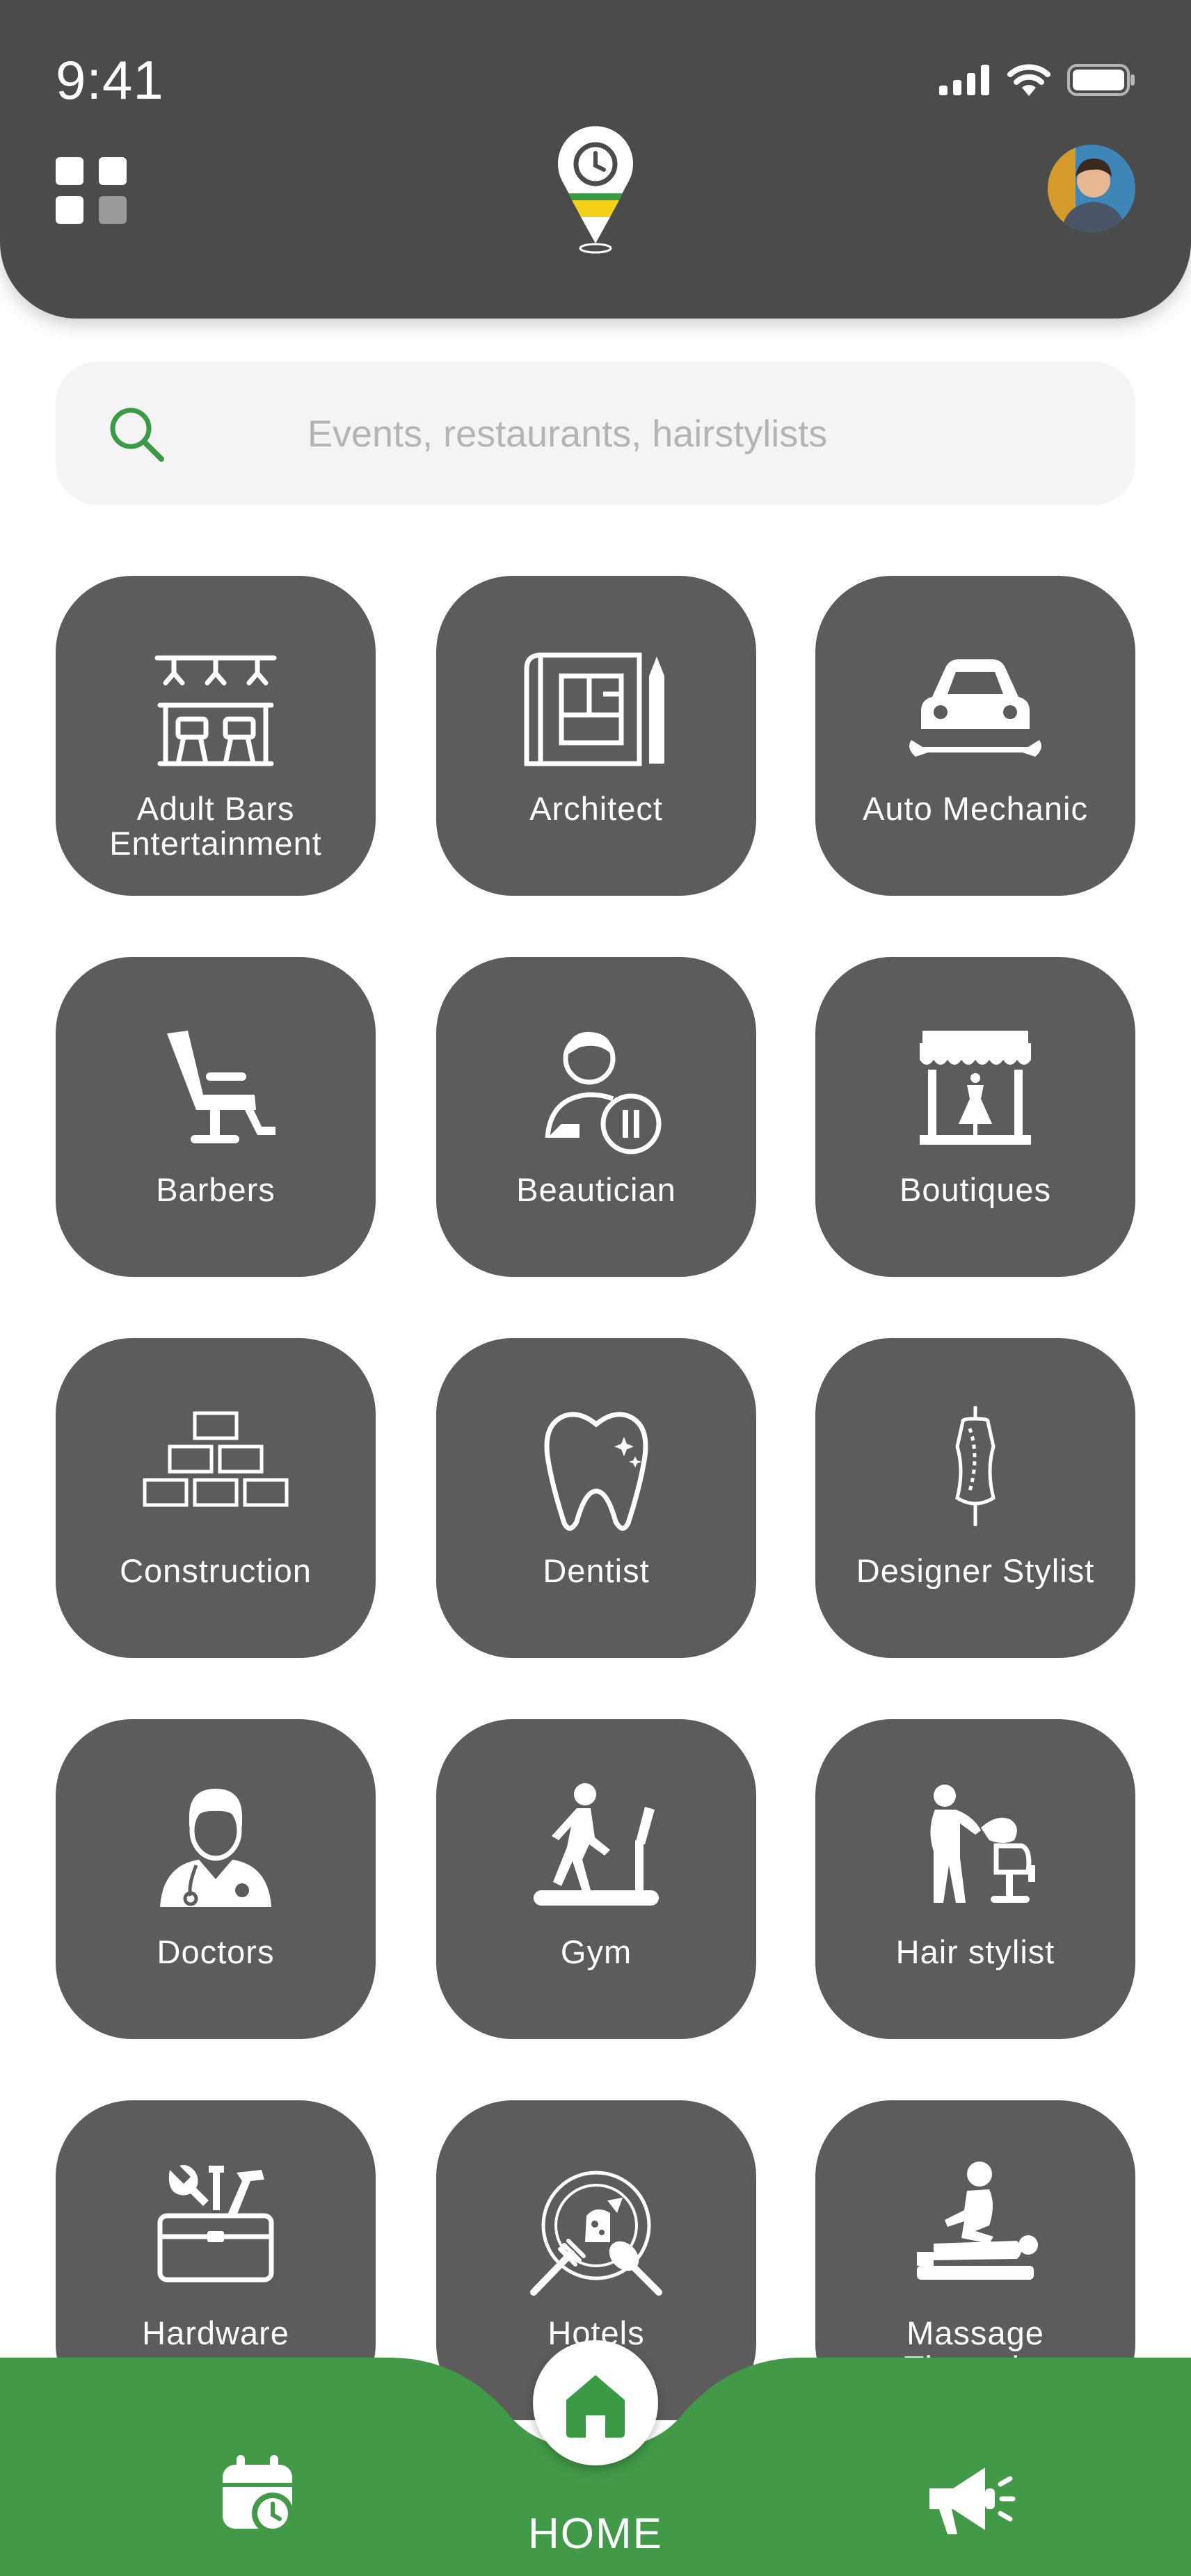 The height and width of the screenshot is (2576, 1191). I want to click on wifi-icon, so click(1029, 80).